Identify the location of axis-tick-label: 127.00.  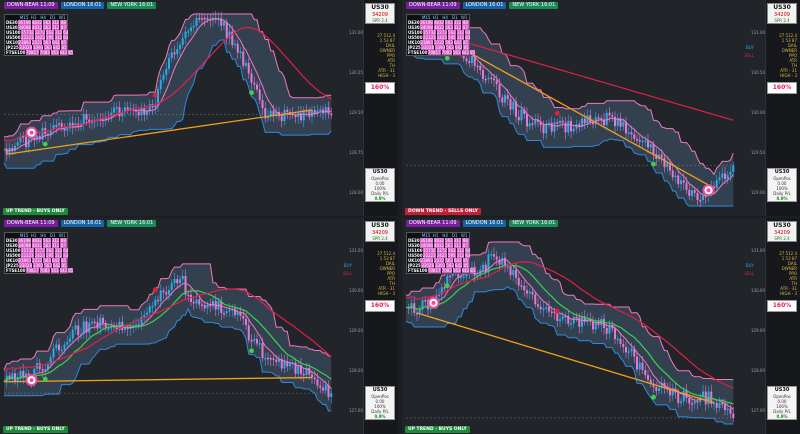
(356, 410).